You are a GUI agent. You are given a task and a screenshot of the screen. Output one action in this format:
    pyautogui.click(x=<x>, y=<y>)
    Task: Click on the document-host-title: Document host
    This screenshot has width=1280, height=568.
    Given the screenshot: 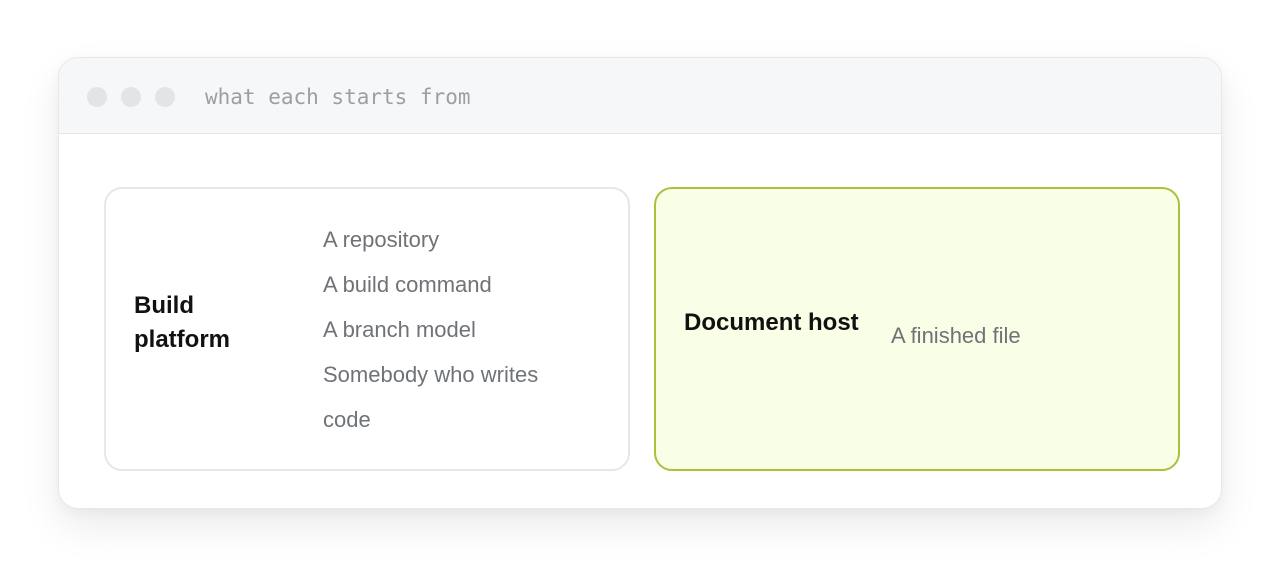 What is the action you would take?
    pyautogui.click(x=771, y=322)
    